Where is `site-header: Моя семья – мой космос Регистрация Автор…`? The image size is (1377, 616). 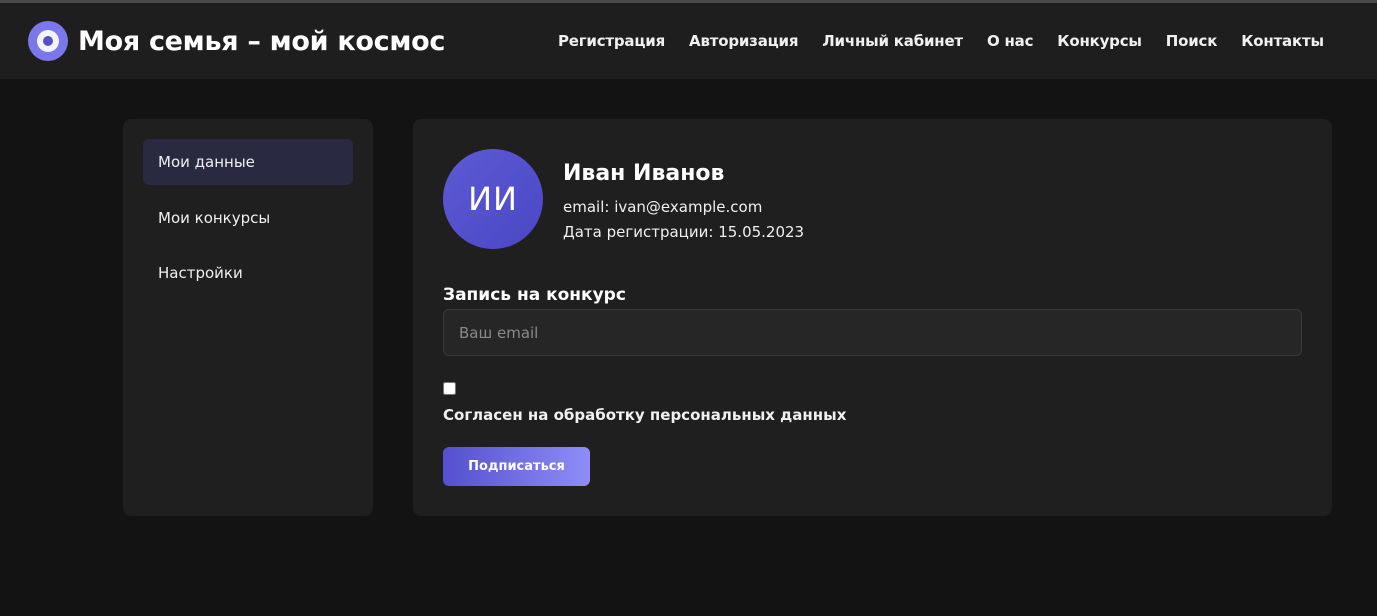 site-header: Моя семья – мой космос Регистрация Автор… is located at coordinates (688, 41).